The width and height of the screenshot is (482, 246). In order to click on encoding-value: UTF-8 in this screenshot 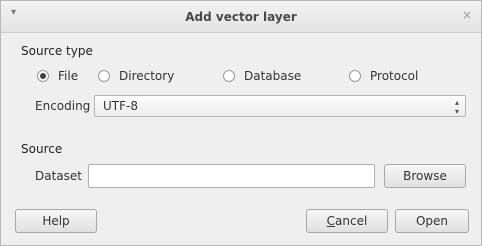, I will do `click(120, 106)`.